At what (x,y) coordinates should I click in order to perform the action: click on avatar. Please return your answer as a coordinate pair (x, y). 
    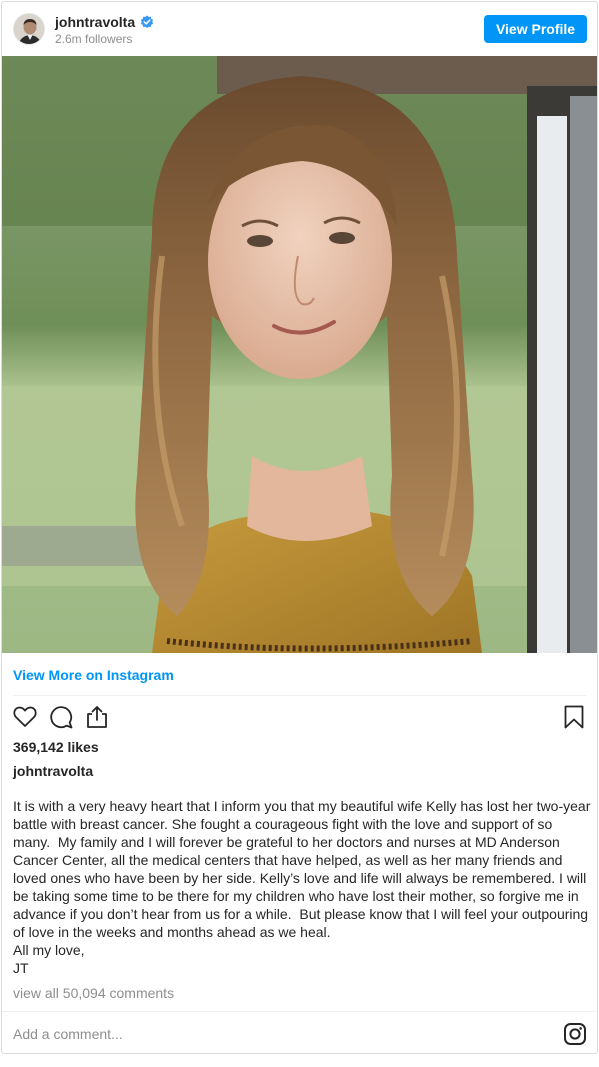
    Looking at the image, I should click on (29, 29).